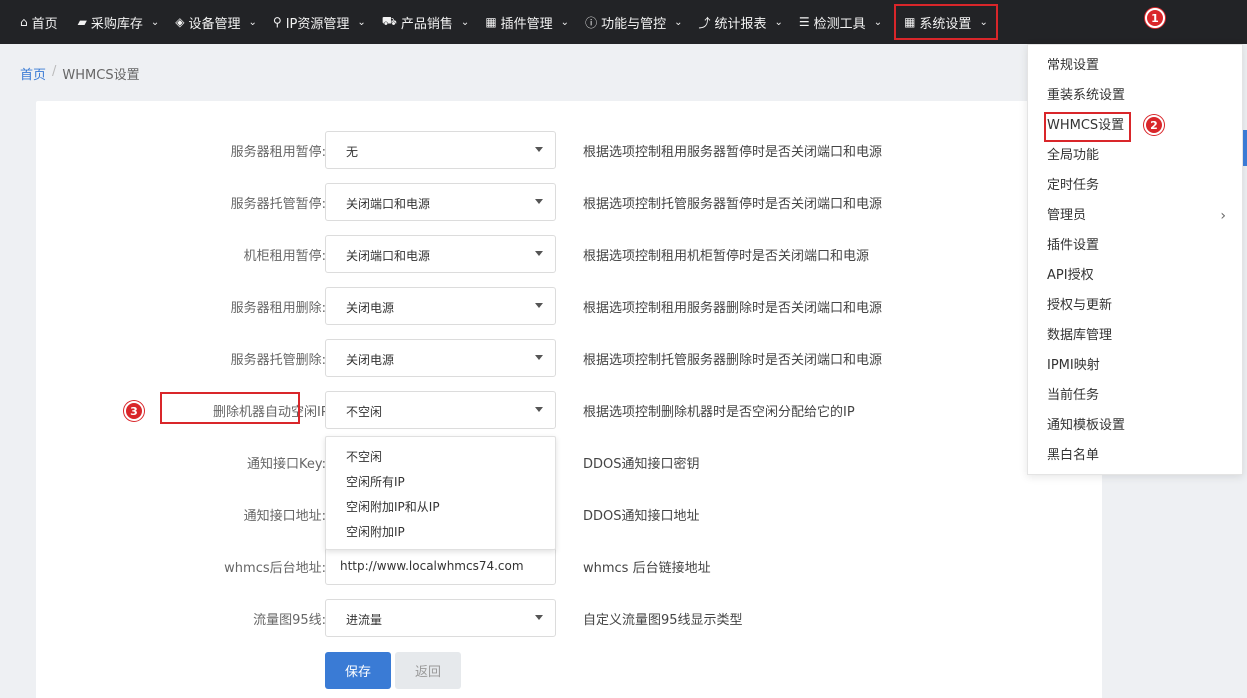  I want to click on grid-icon: ▦, so click(491, 22).